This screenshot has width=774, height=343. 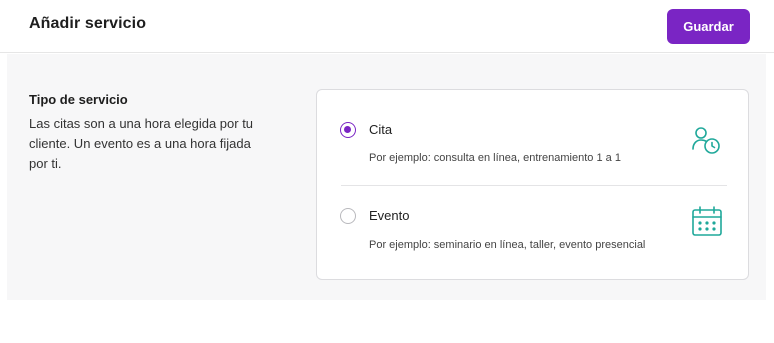 What do you see at coordinates (88, 23) in the screenshot?
I see `page-title: Añadir servicio` at bounding box center [88, 23].